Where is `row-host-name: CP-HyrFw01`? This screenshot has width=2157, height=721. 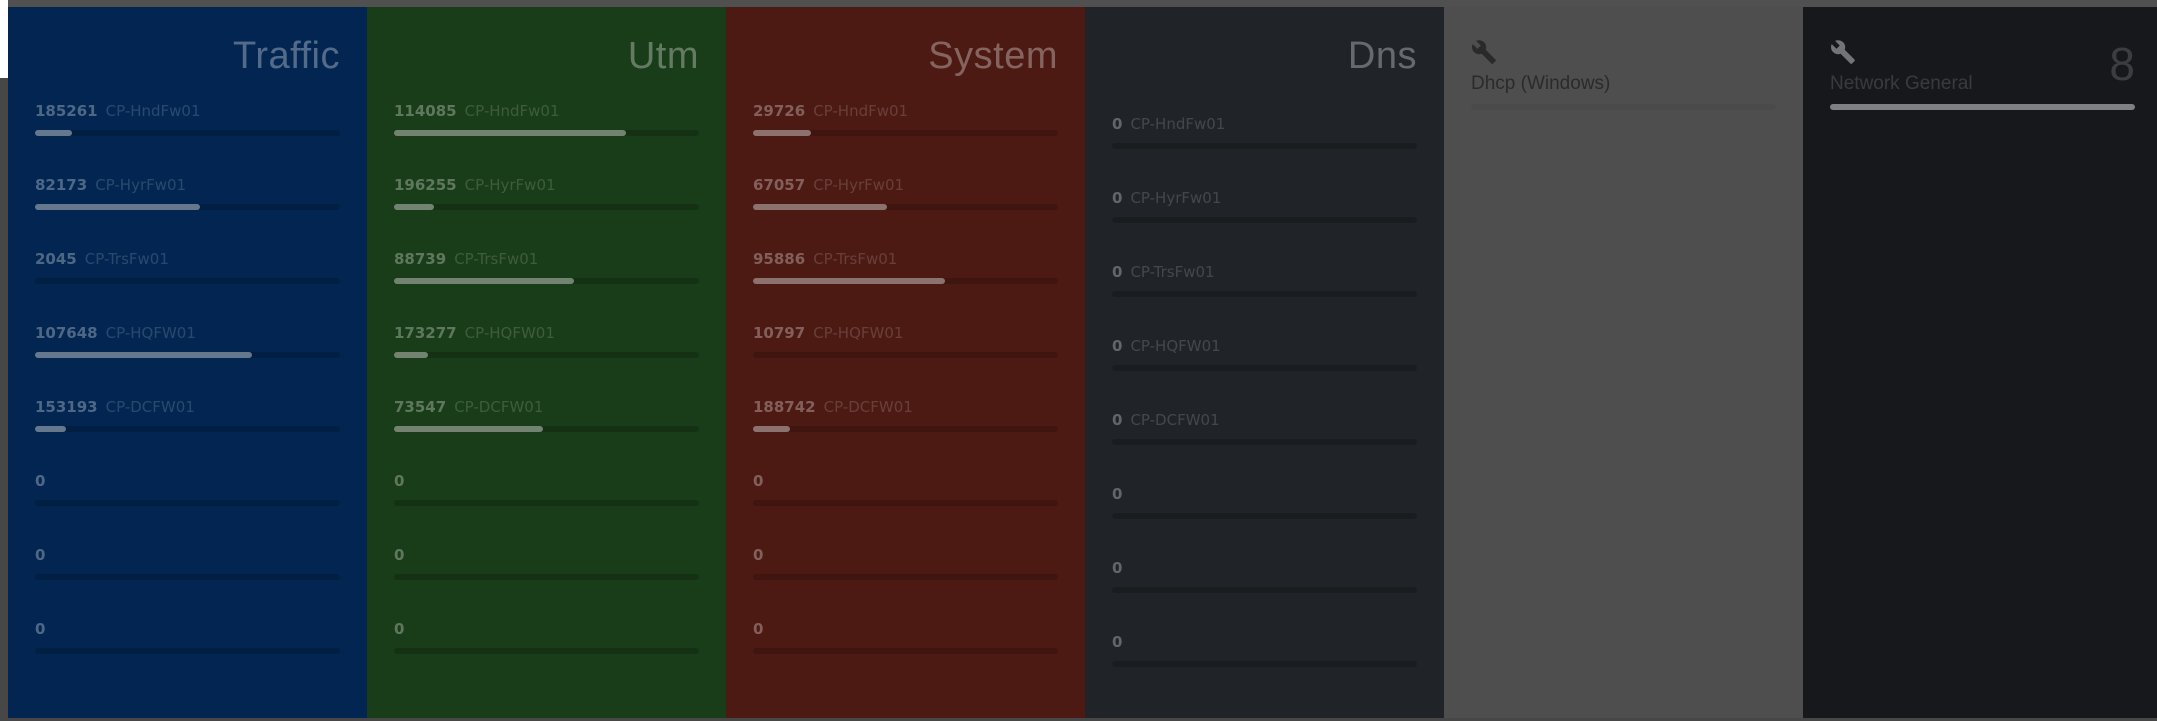 row-host-name: CP-HyrFw01 is located at coordinates (141, 185).